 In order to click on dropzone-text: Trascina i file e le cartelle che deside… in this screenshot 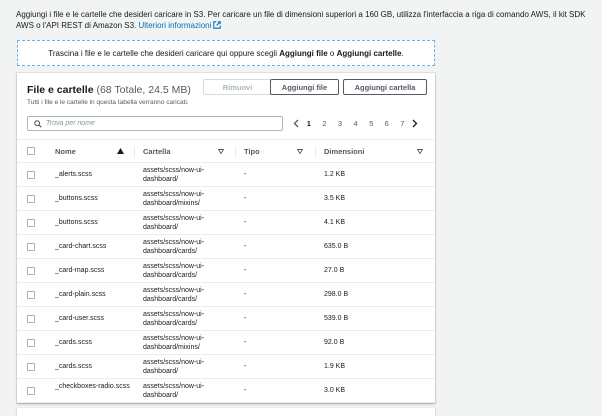, I will do `click(225, 53)`.